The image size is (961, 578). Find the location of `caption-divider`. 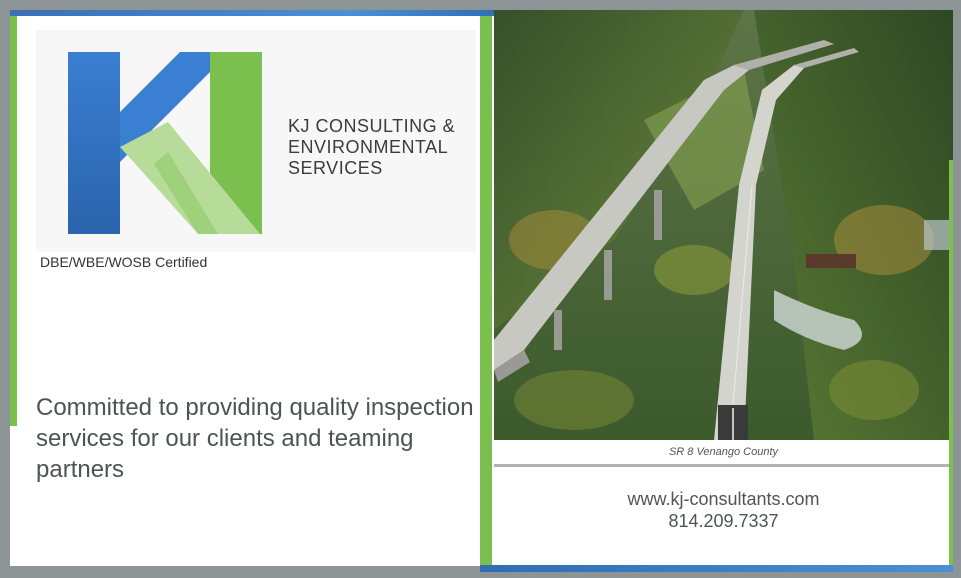

caption-divider is located at coordinates (723, 465).